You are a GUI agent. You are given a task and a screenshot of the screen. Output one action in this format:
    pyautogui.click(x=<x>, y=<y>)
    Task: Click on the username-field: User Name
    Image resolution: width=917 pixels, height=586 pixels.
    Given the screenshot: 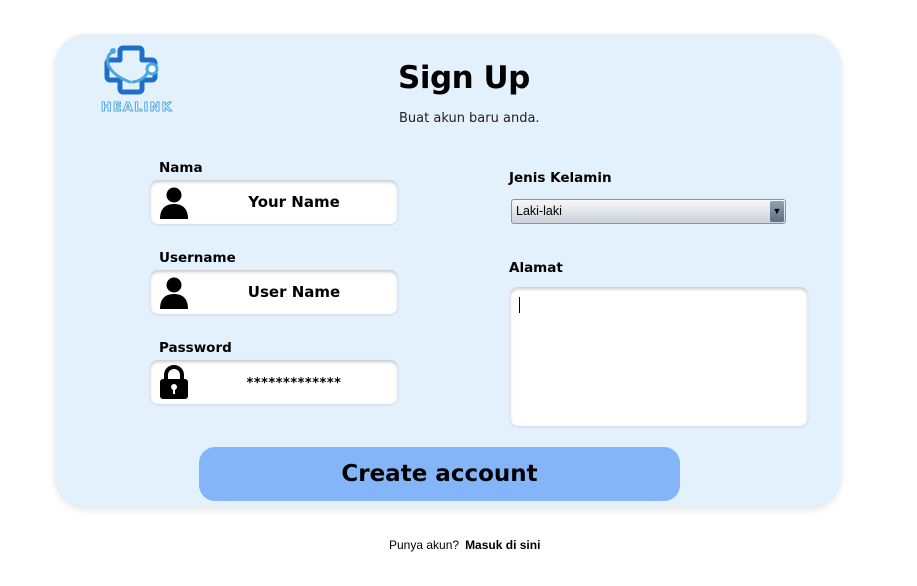 What is the action you would take?
    pyautogui.click(x=274, y=292)
    